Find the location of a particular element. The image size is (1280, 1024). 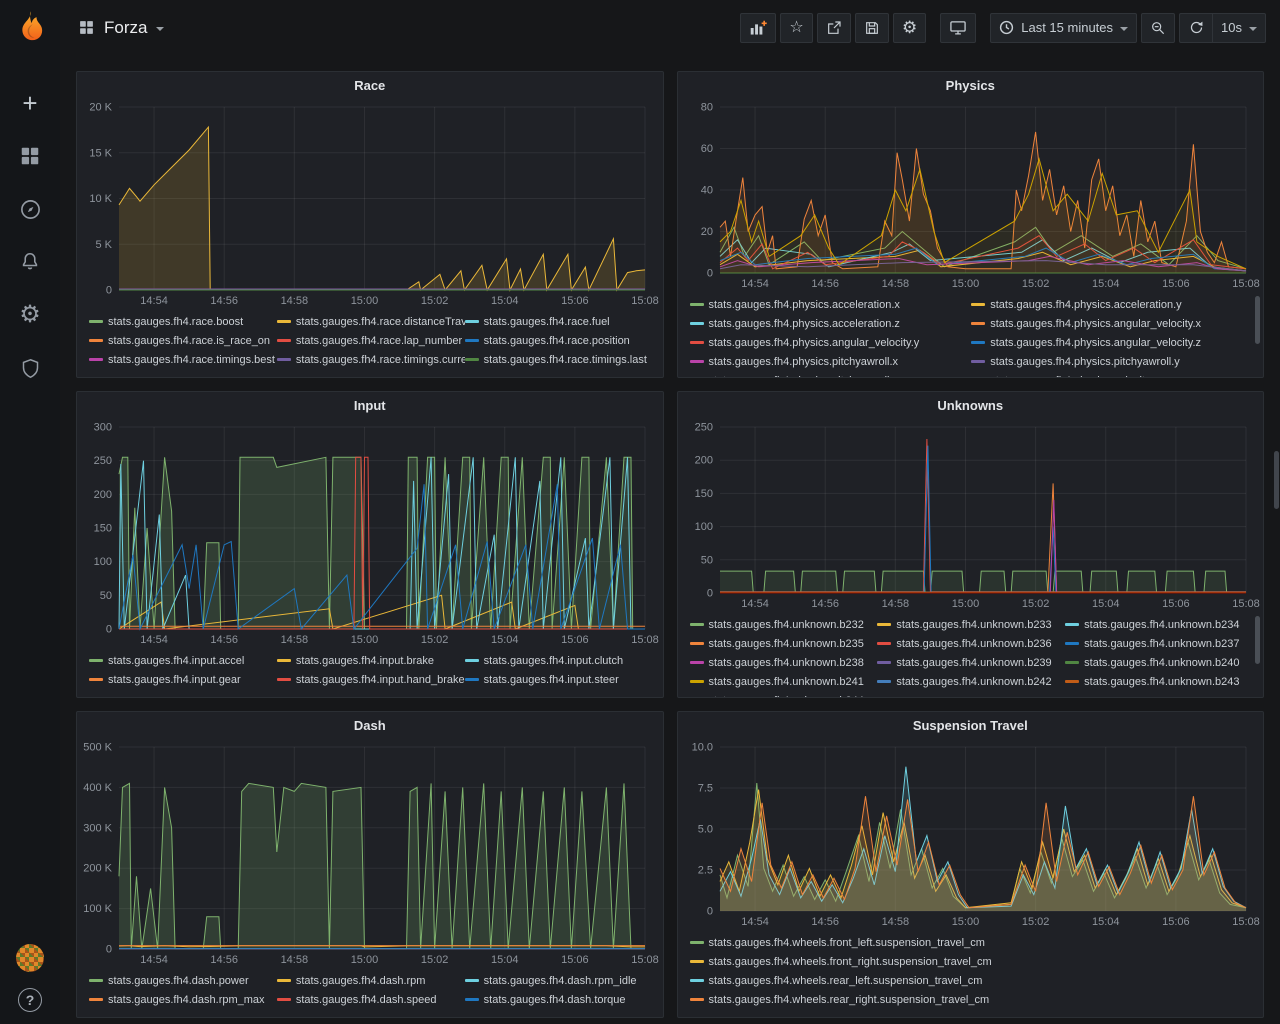

zoom-out-button is located at coordinates (1158, 27).